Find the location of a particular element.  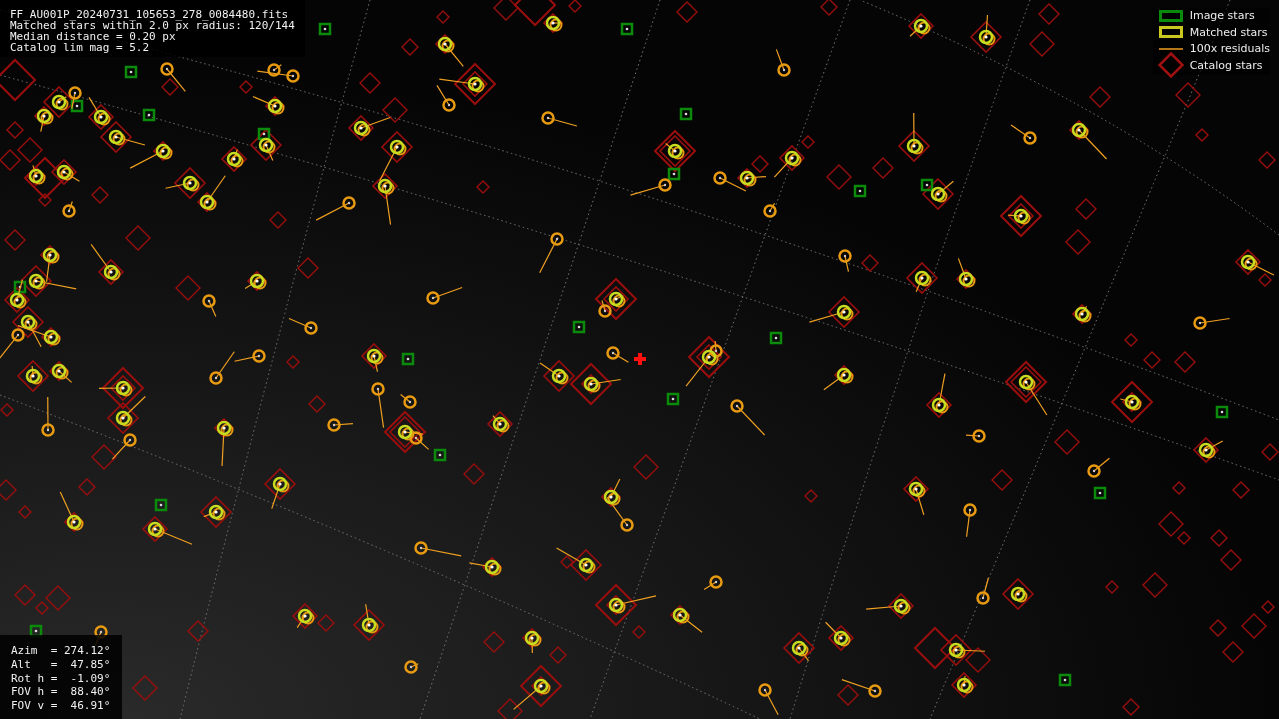

pointing-text: Alt = 47.85° is located at coordinates (61, 664).